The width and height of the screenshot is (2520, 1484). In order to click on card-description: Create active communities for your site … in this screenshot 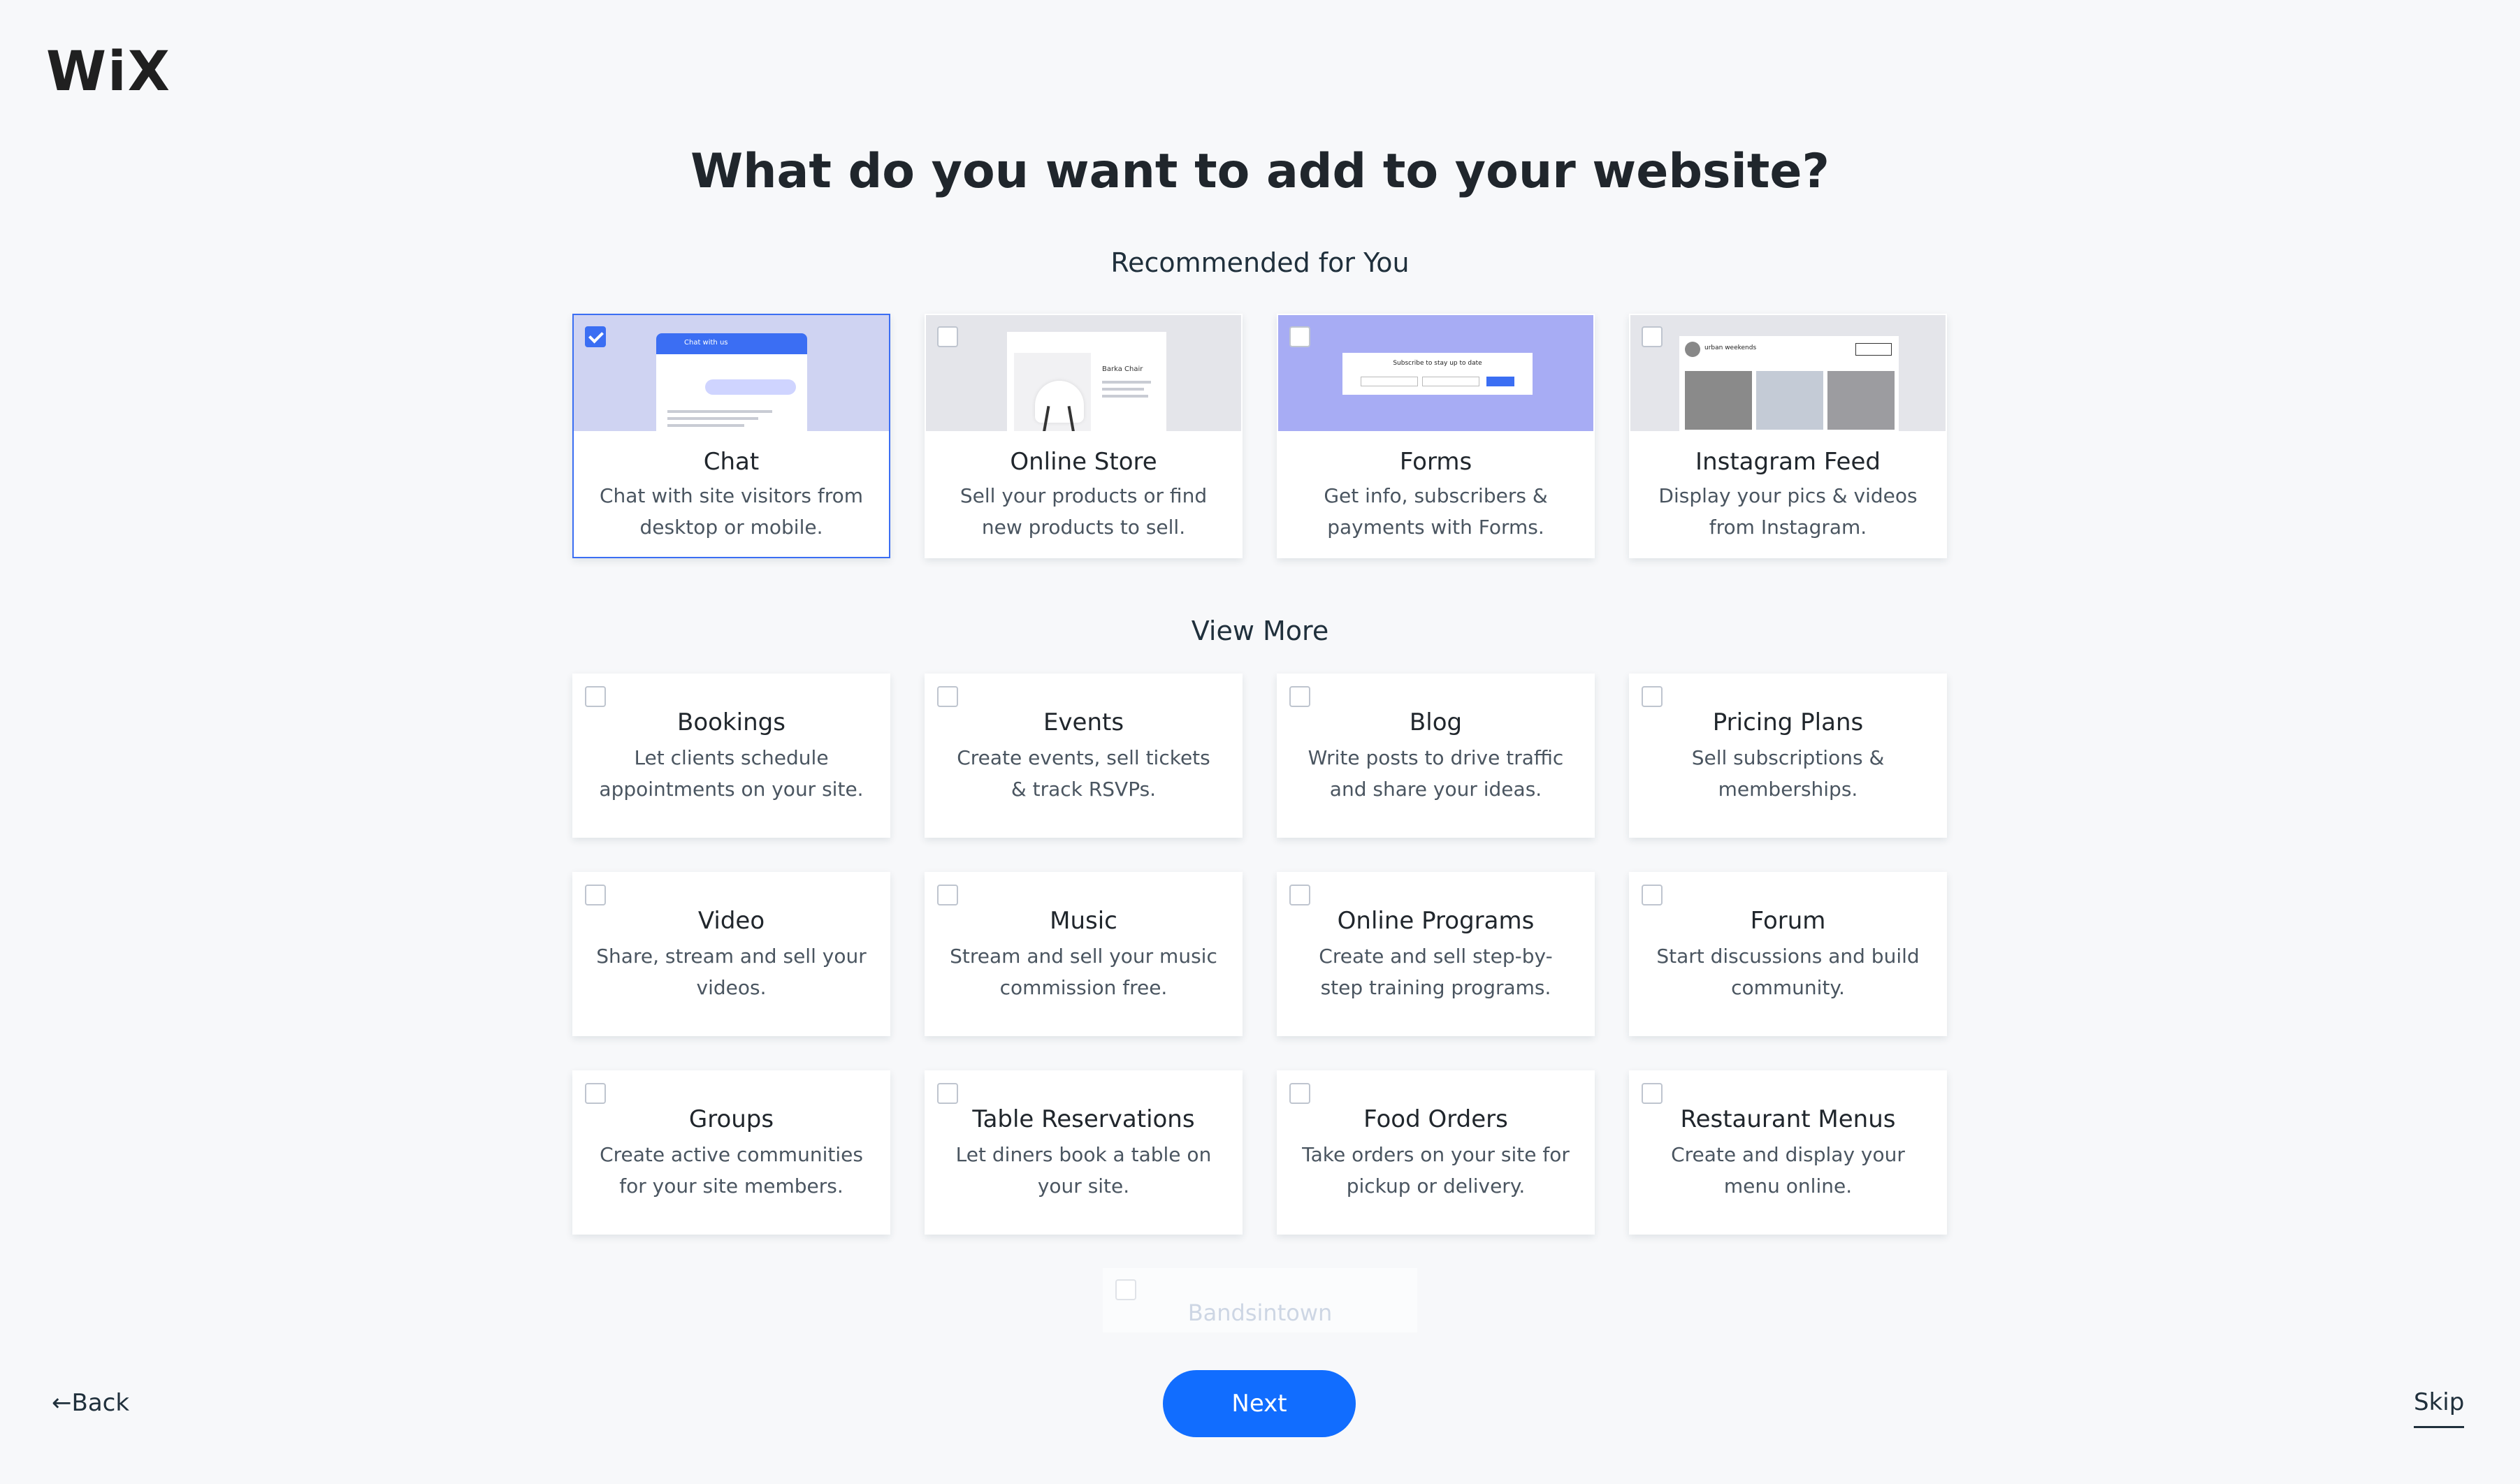, I will do `click(732, 1170)`.